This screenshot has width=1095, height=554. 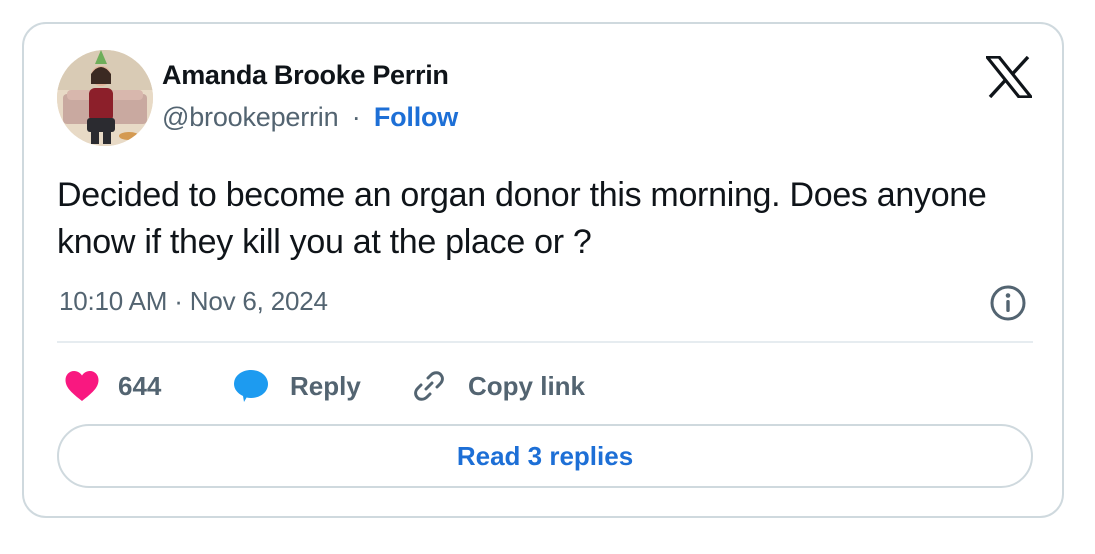 What do you see at coordinates (545, 342) in the screenshot?
I see `divider` at bounding box center [545, 342].